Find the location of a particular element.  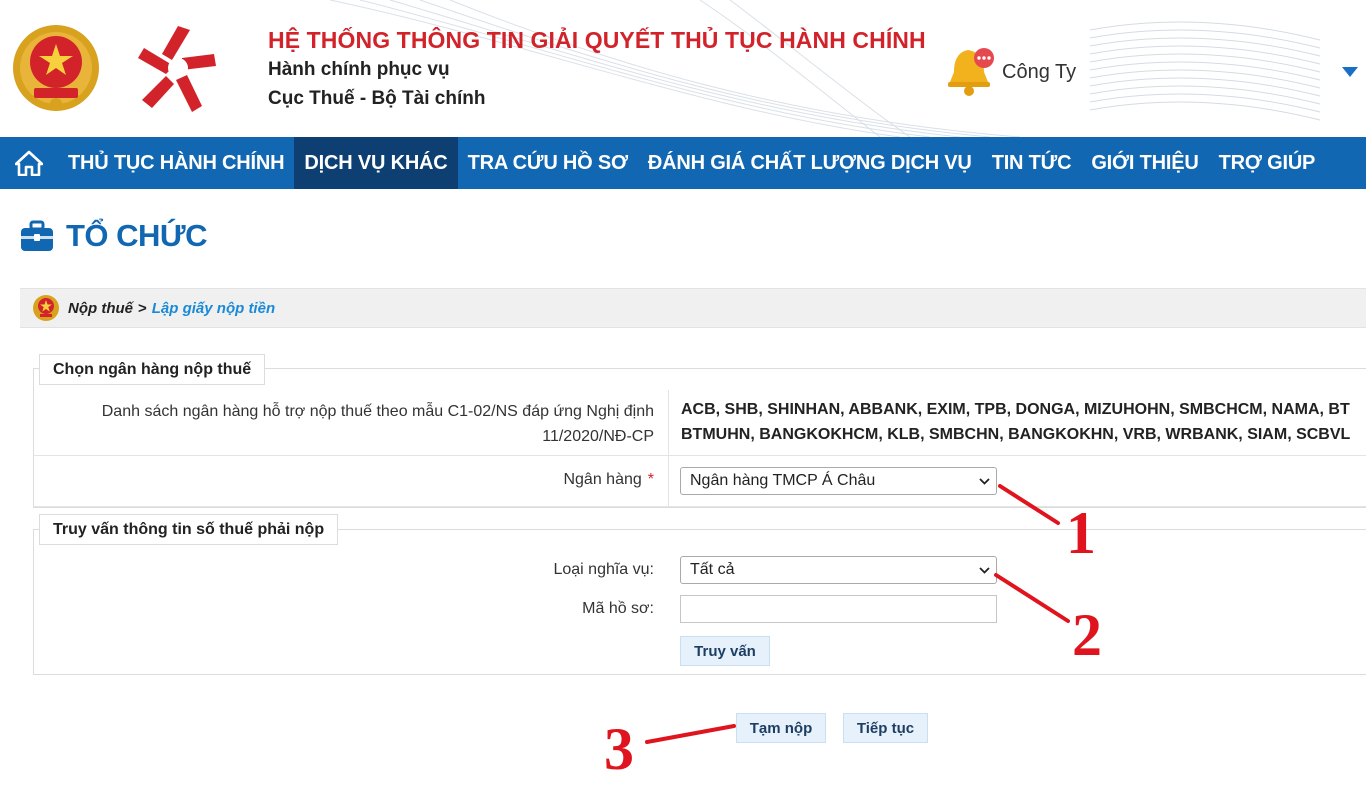

breadcrumb-emblem-icon is located at coordinates (46, 308).